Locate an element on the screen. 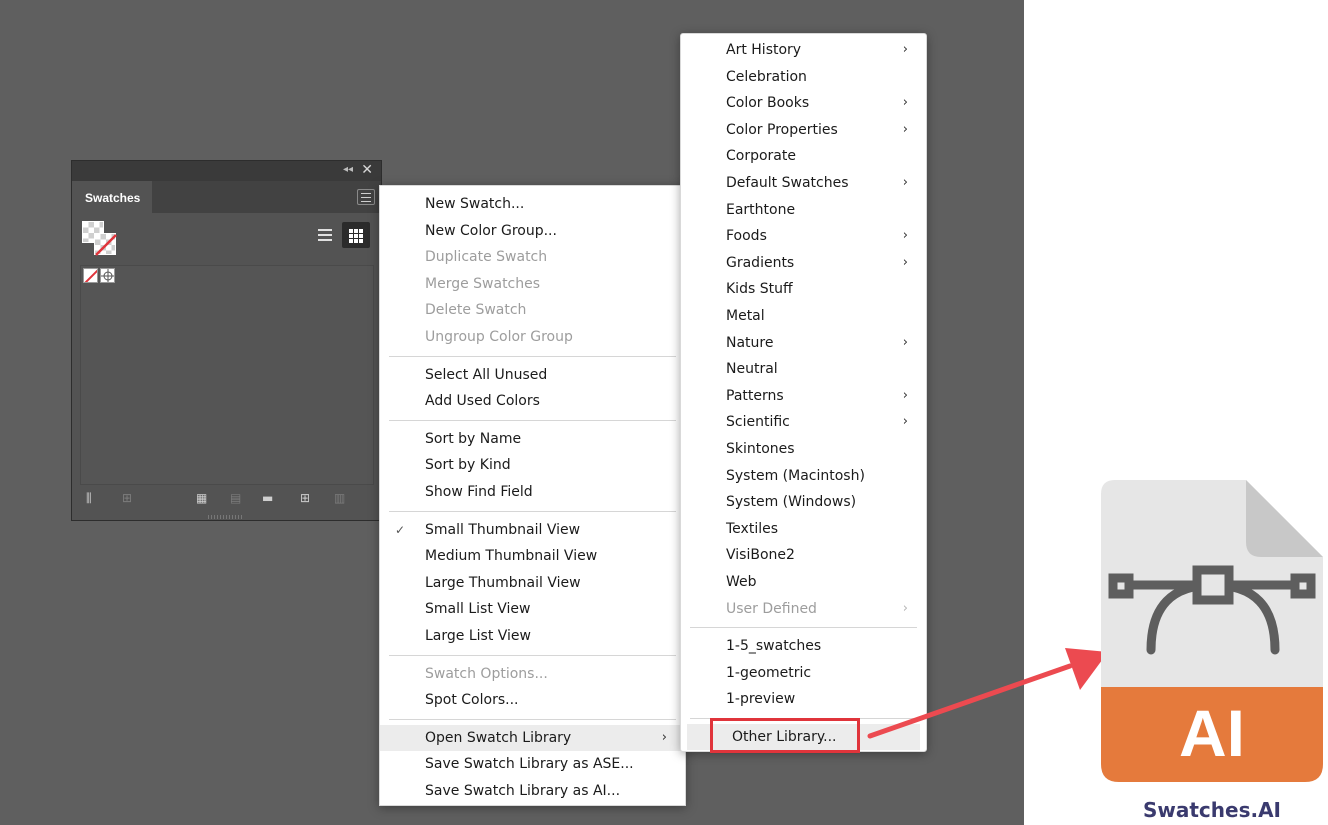  menu-item-label: Merge Swatches is located at coordinates (483, 283).